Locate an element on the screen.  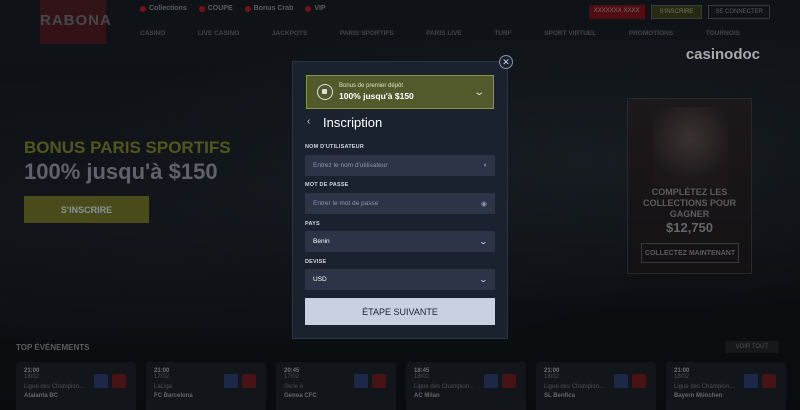
country-select: Benin ⌄ is located at coordinates (400, 241).